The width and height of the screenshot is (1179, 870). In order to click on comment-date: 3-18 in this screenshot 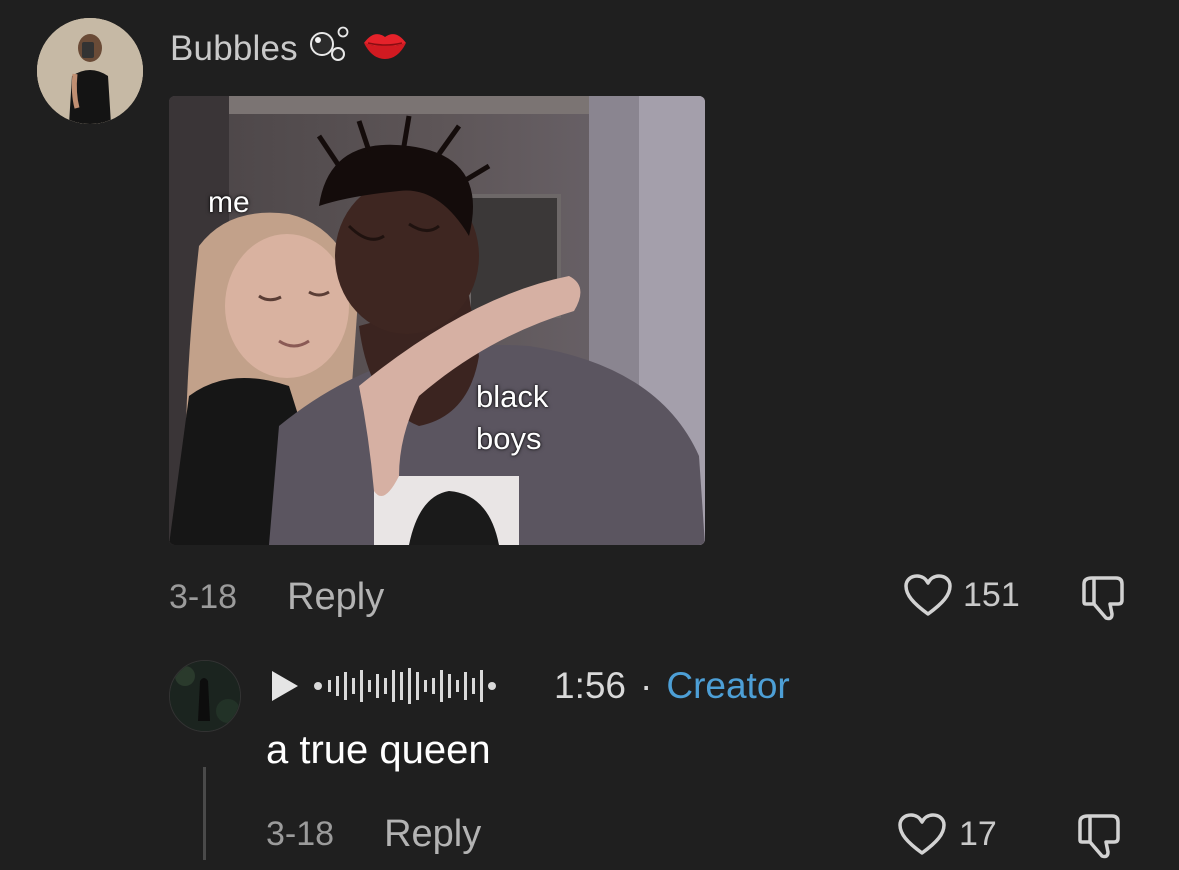, I will do `click(203, 596)`.